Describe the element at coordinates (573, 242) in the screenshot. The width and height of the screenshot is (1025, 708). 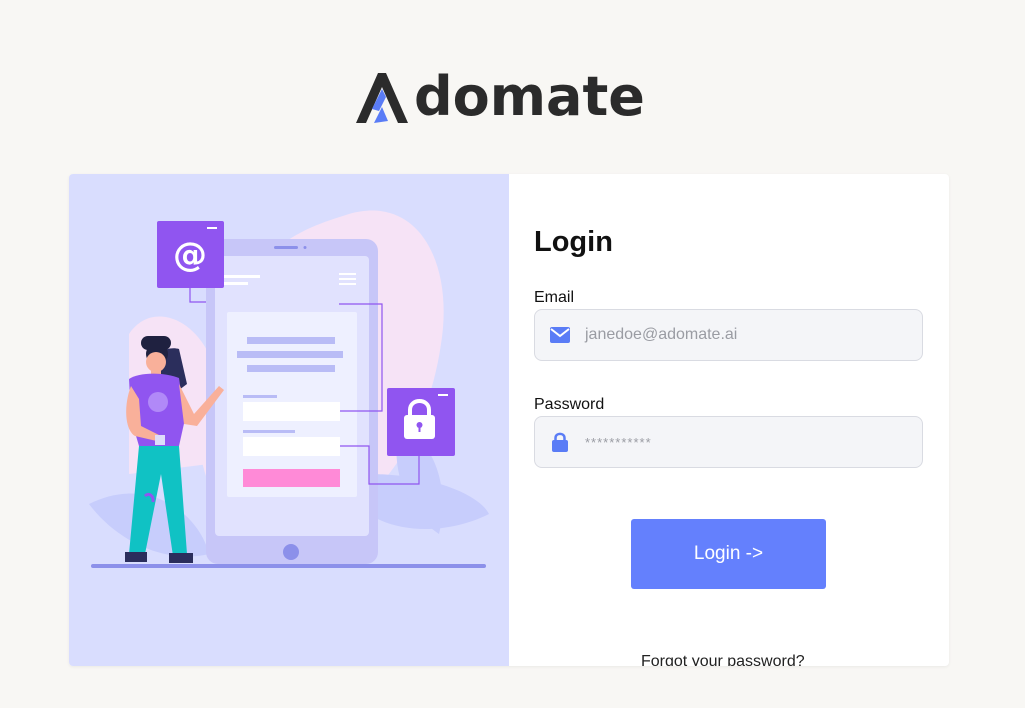
I see `login-title: Login` at that location.